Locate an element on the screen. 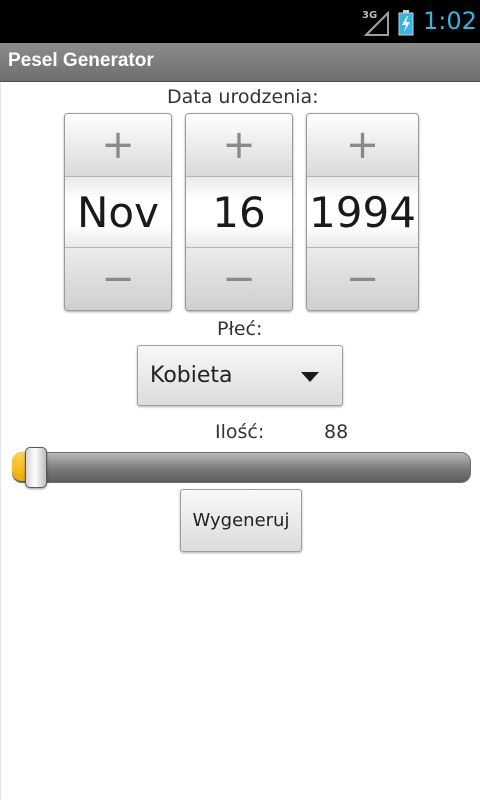 This screenshot has height=800, width=480. year-increment-button: + is located at coordinates (362, 145).